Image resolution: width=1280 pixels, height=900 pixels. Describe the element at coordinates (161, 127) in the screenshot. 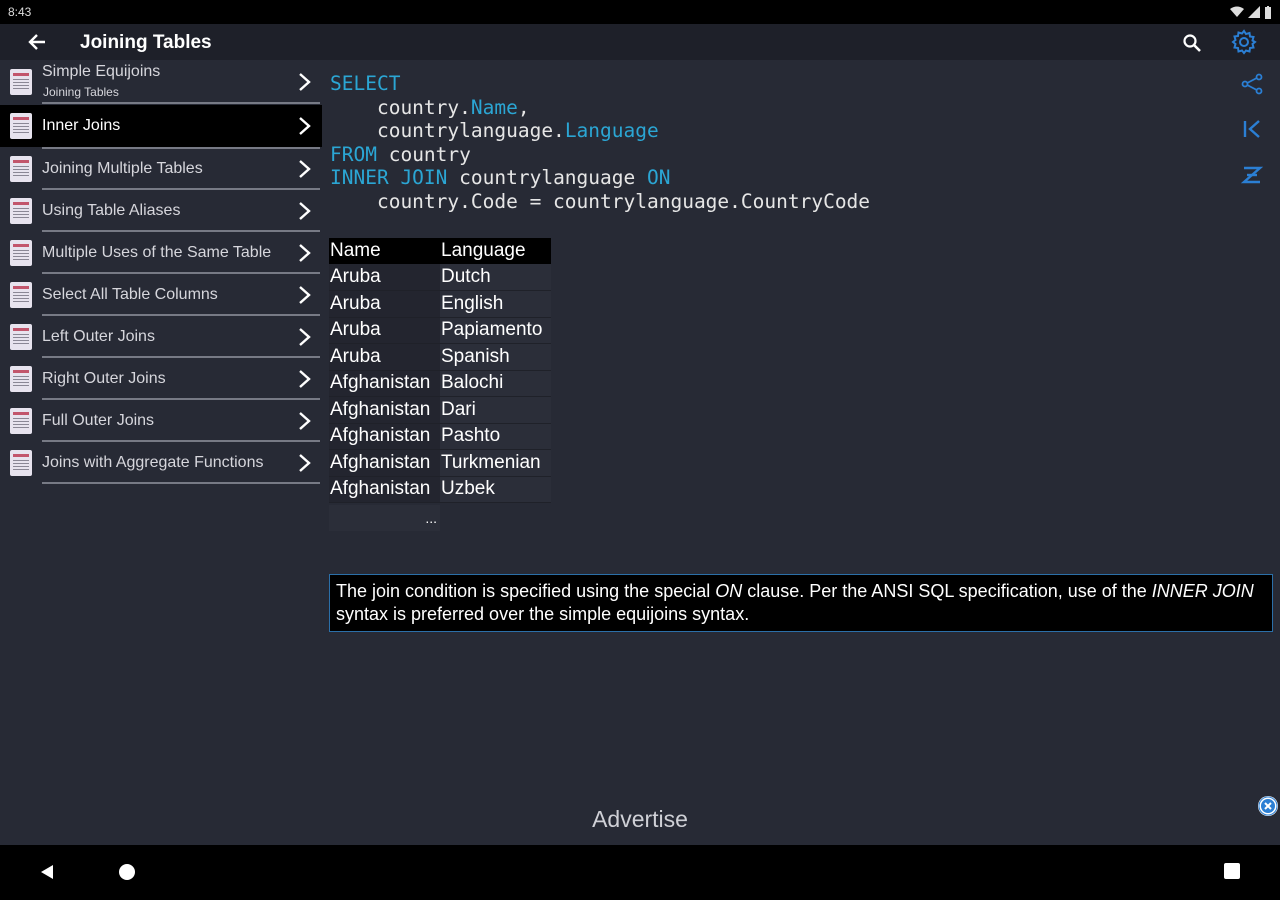

I see `sidebar-item-inner-joins: Inner Joins` at that location.